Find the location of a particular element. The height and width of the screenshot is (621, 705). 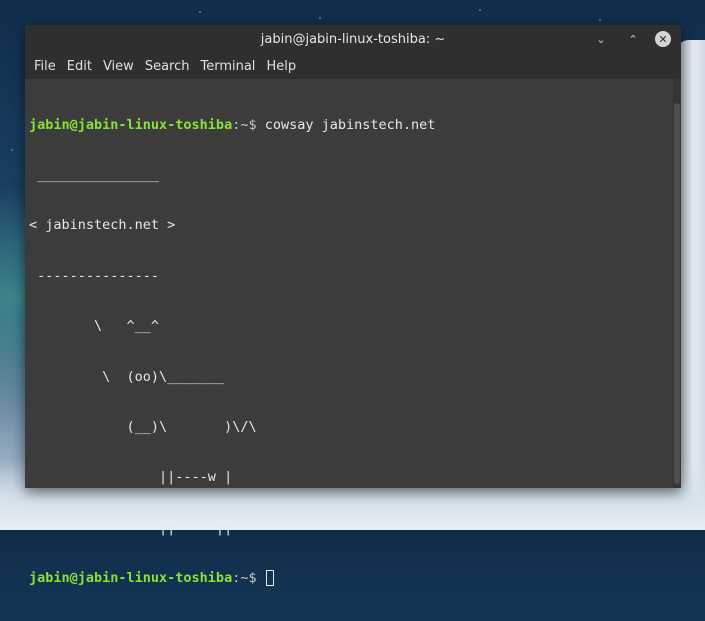

scrollbar-thumb is located at coordinates (677, 293).